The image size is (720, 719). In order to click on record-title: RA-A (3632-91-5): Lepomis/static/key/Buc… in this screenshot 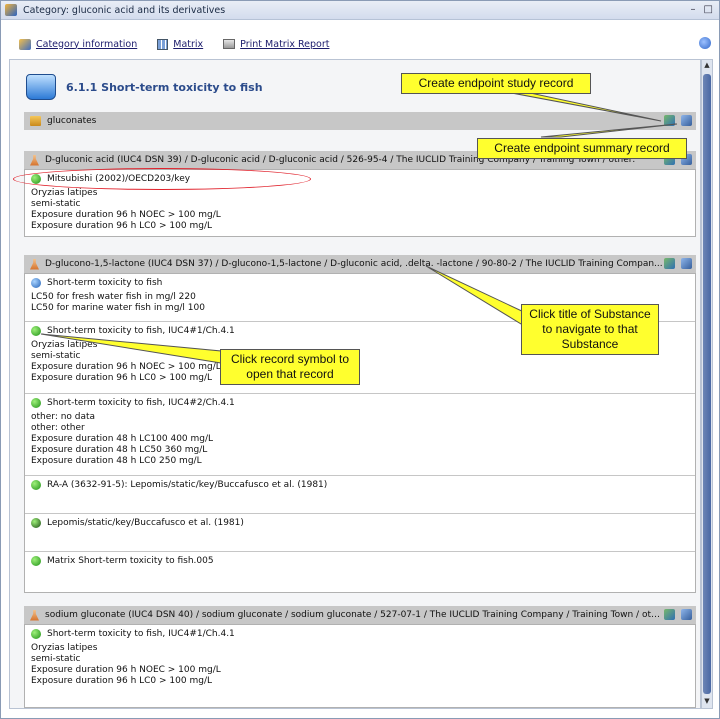, I will do `click(187, 485)`.